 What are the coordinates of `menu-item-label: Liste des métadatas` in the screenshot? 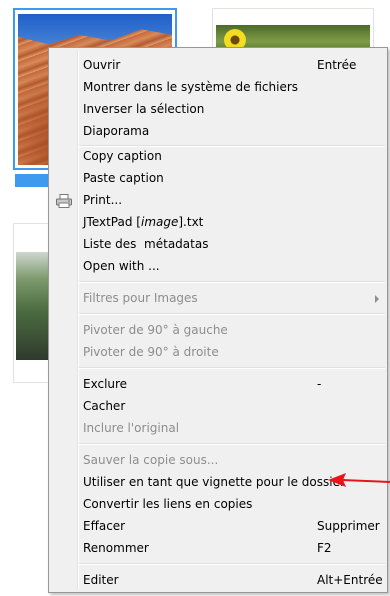 It's located at (146, 244).